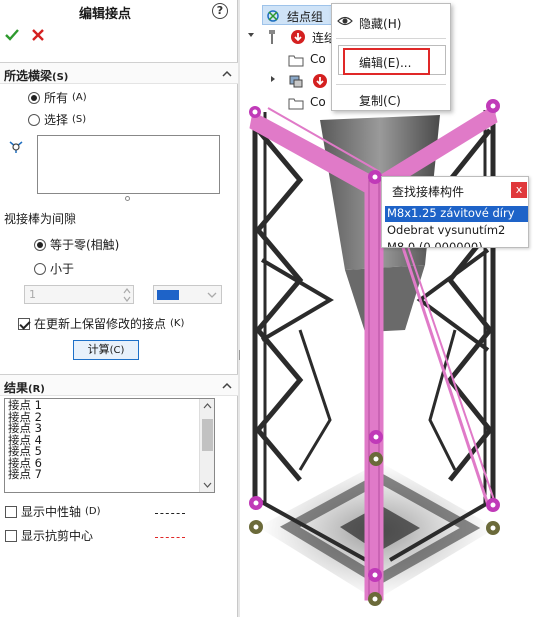 The width and height of the screenshot is (534, 617). What do you see at coordinates (207, 406) in the screenshot?
I see `scroll-up-icon` at bounding box center [207, 406].